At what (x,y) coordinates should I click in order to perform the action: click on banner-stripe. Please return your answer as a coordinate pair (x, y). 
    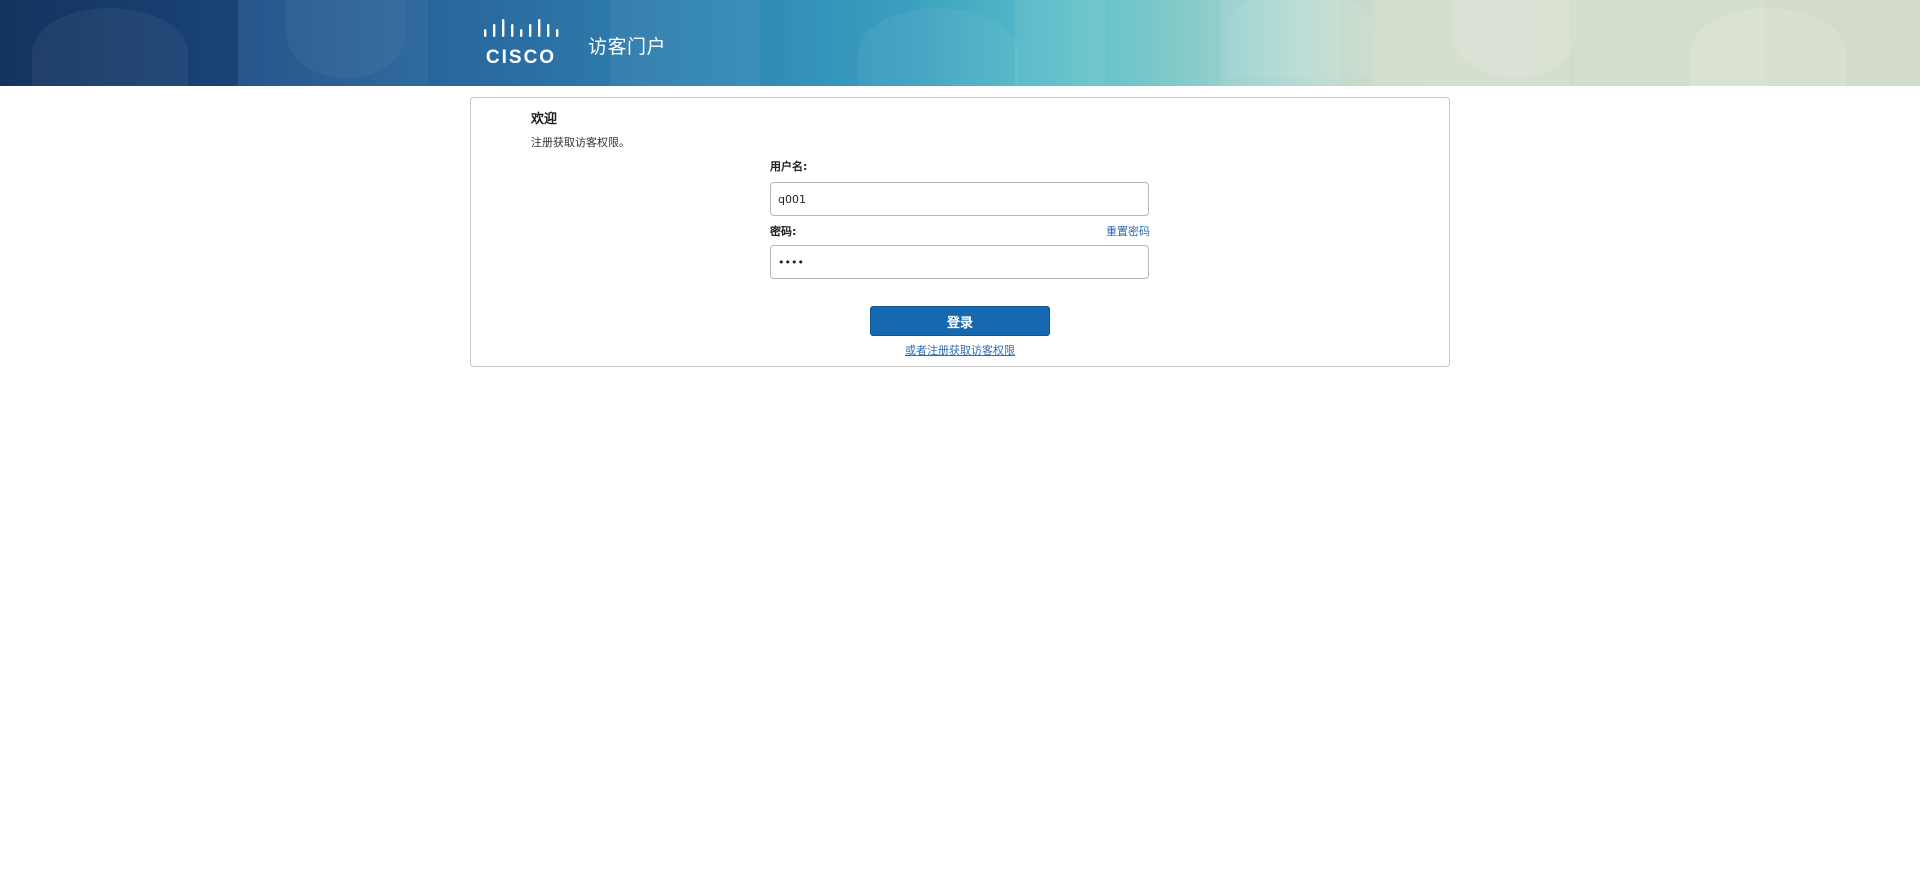
    Looking at the image, I should click on (1060, 43).